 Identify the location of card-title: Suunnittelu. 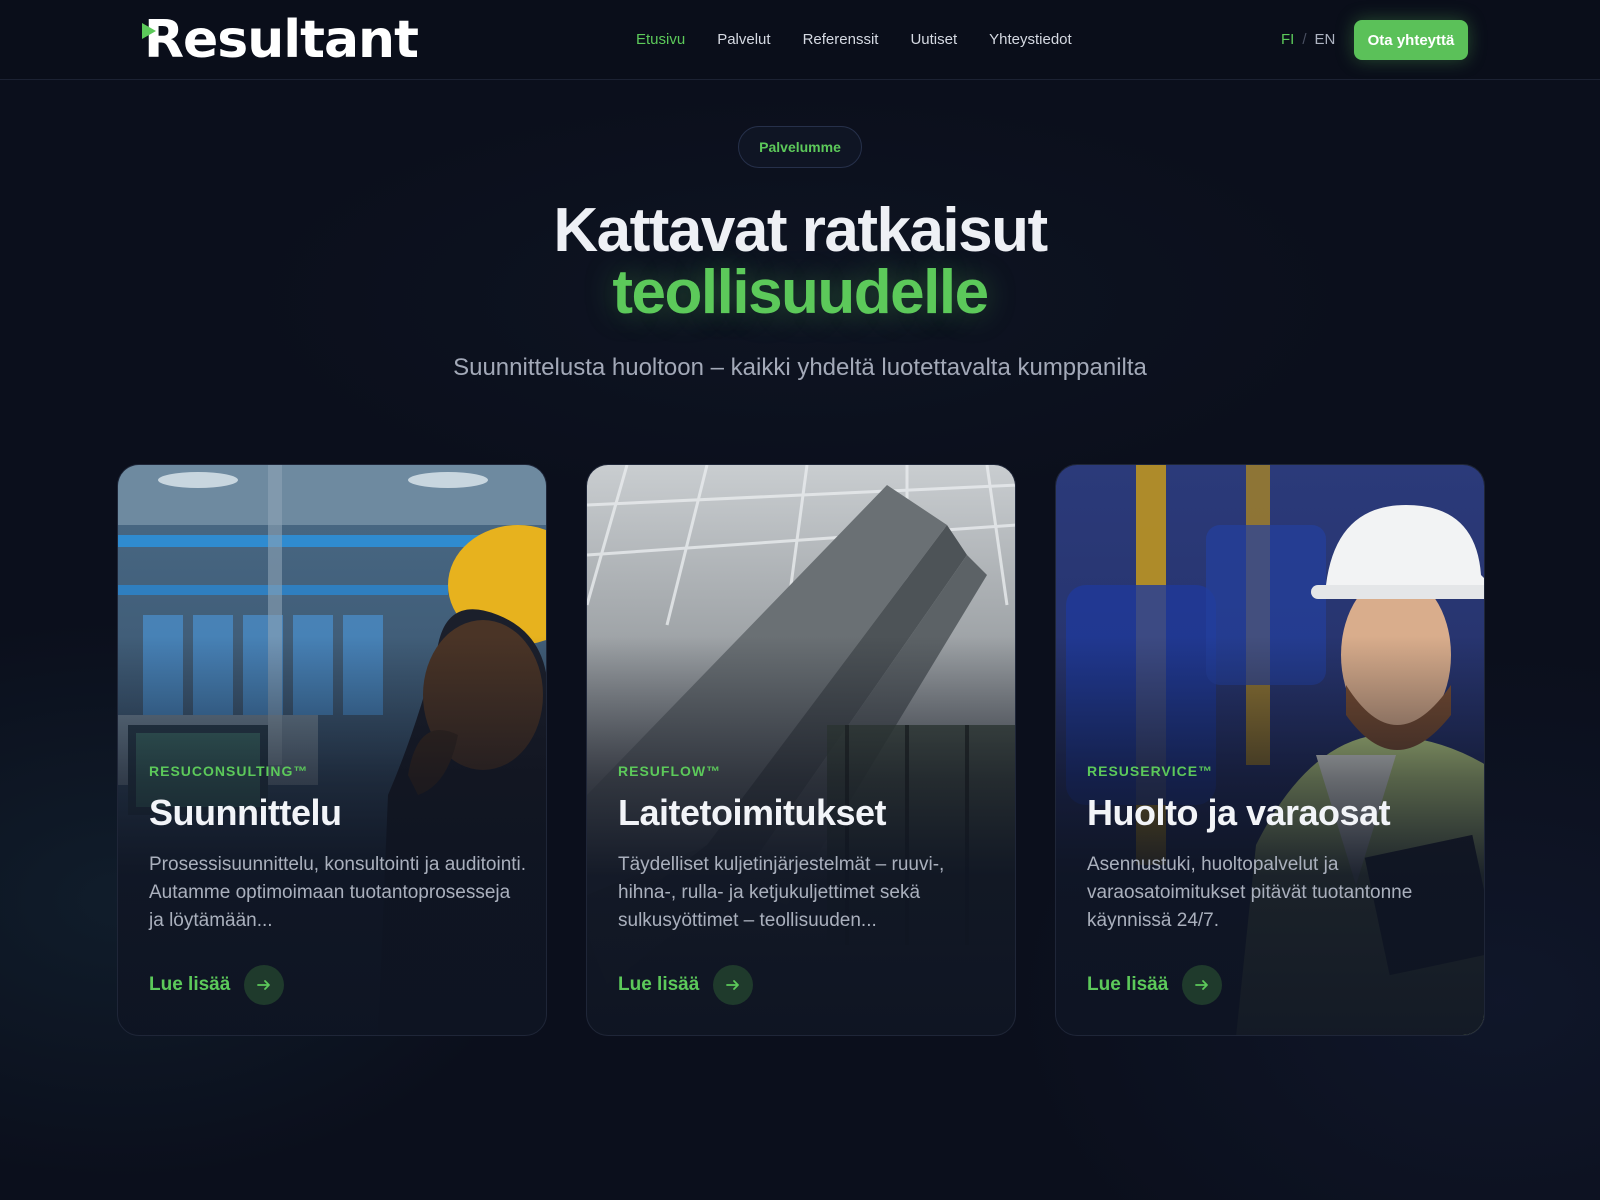
(245, 812).